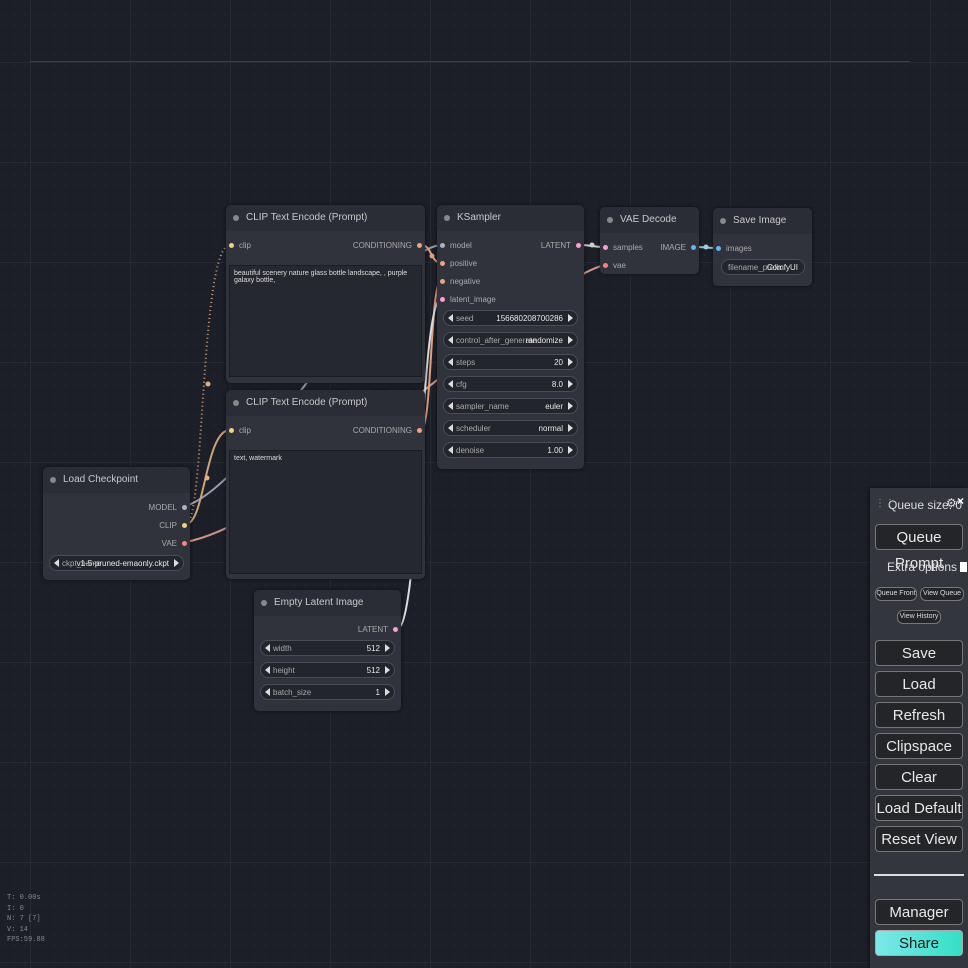 The height and width of the screenshot is (968, 968). I want to click on widget-cfg: cfg 8.0, so click(510, 384).